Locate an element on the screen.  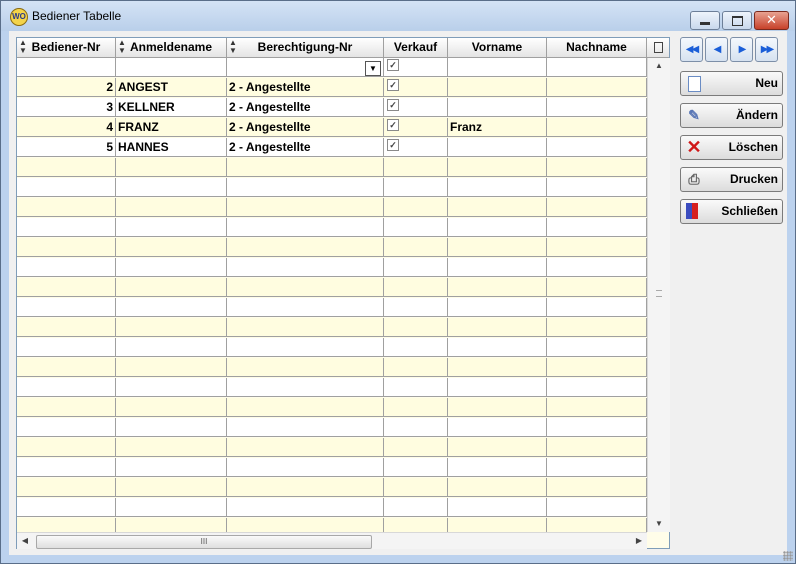
column-header-role: ▲ ▼ Berechtigung-Nr is located at coordinates (305, 48).